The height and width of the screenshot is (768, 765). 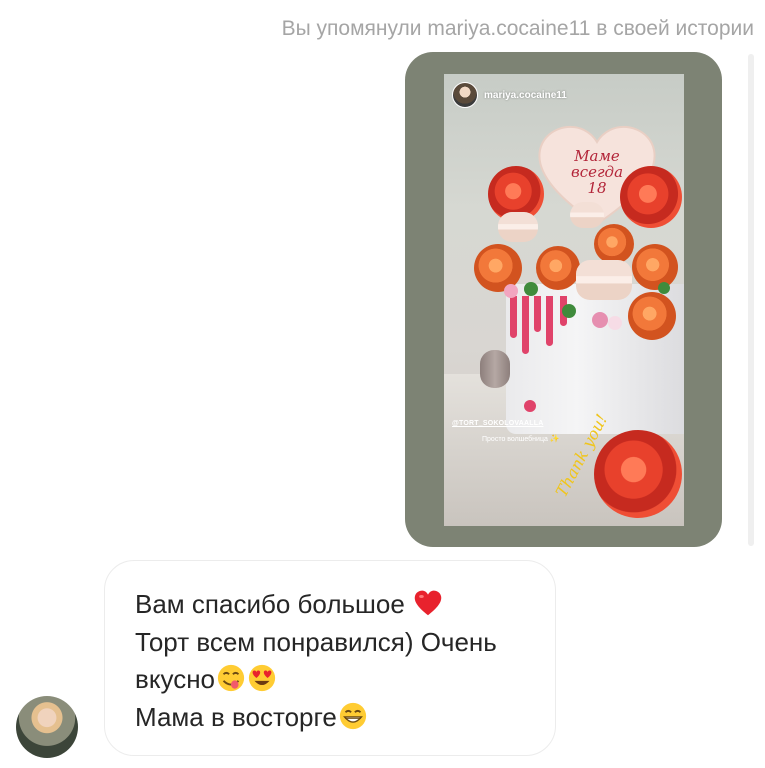 I want to click on message-text: вкусно, so click(x=175, y=679).